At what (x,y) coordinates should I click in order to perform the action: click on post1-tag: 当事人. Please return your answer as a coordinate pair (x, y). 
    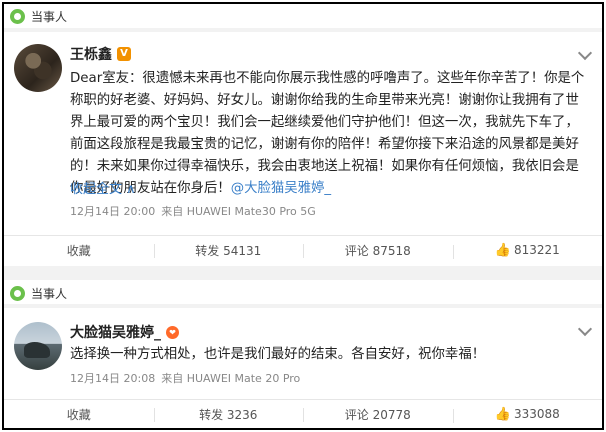
    Looking at the image, I should click on (38, 16).